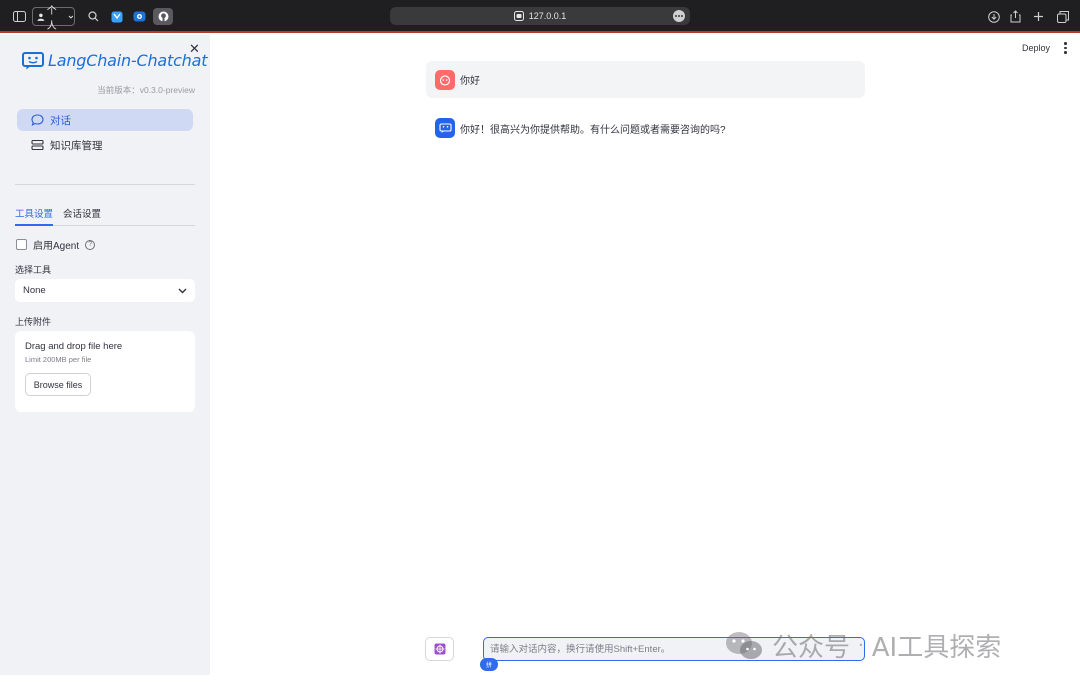  Describe the element at coordinates (33, 322) in the screenshot. I see `upload-label: 上传附件` at that location.